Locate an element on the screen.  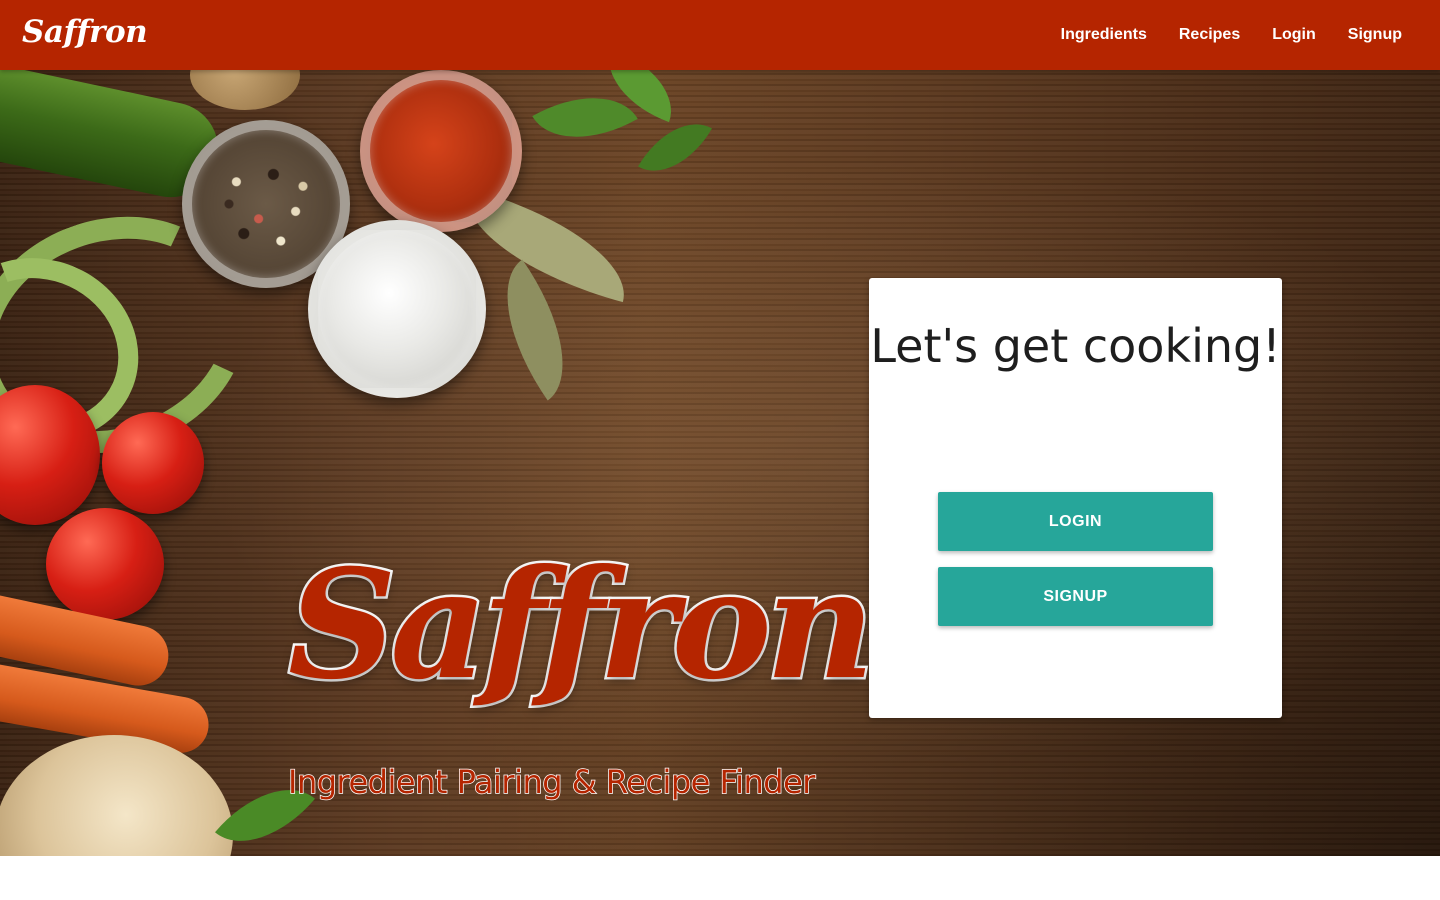
hero-subtitle: Ingredient Pairing & Recipe Finder is located at coordinates (551, 782).